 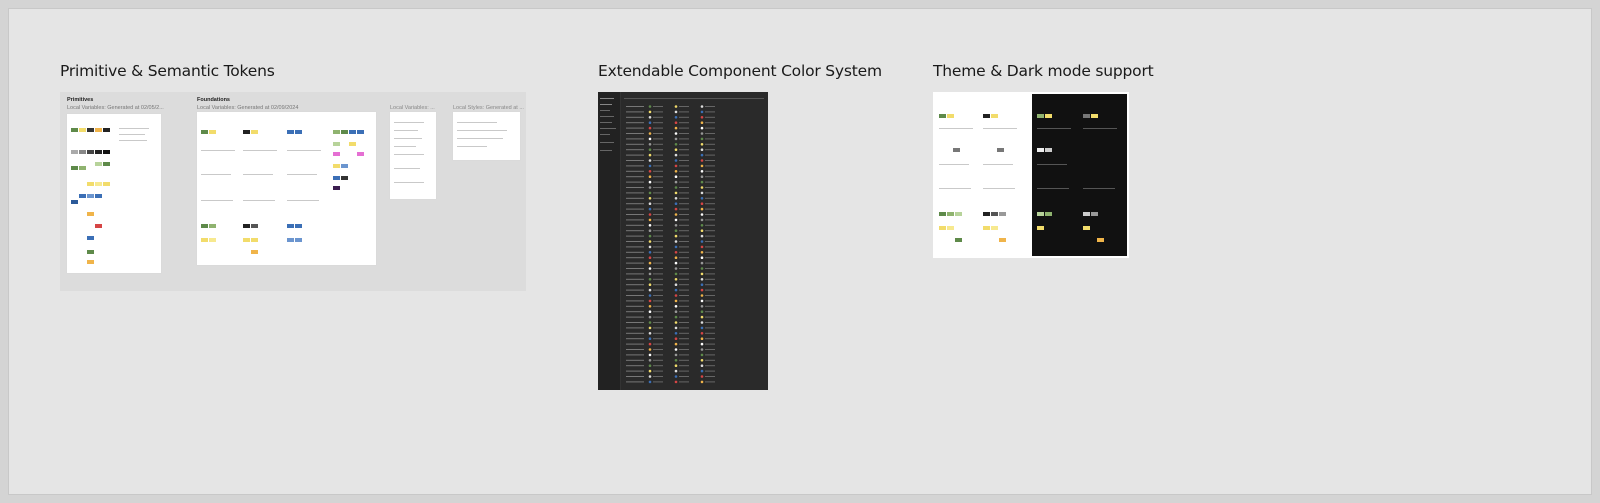 I want to click on foundations-subtitle: Local Variables: Generated at 02/09/2024, so click(x=248, y=108).